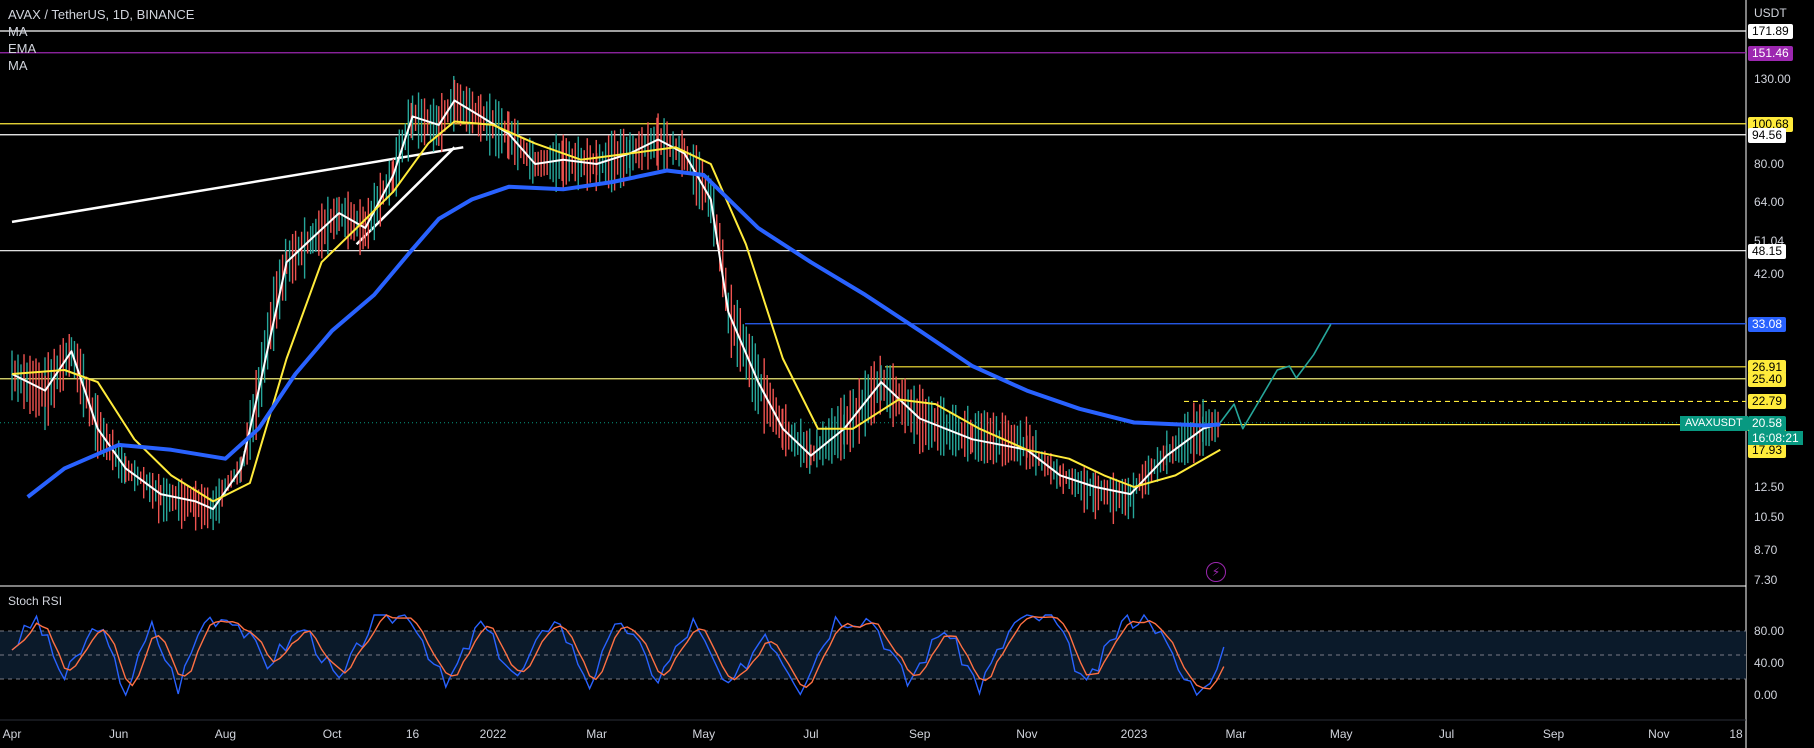 The height and width of the screenshot is (748, 1814). Describe the element at coordinates (1767, 402) in the screenshot. I see `price-level-label: 22.79` at that location.